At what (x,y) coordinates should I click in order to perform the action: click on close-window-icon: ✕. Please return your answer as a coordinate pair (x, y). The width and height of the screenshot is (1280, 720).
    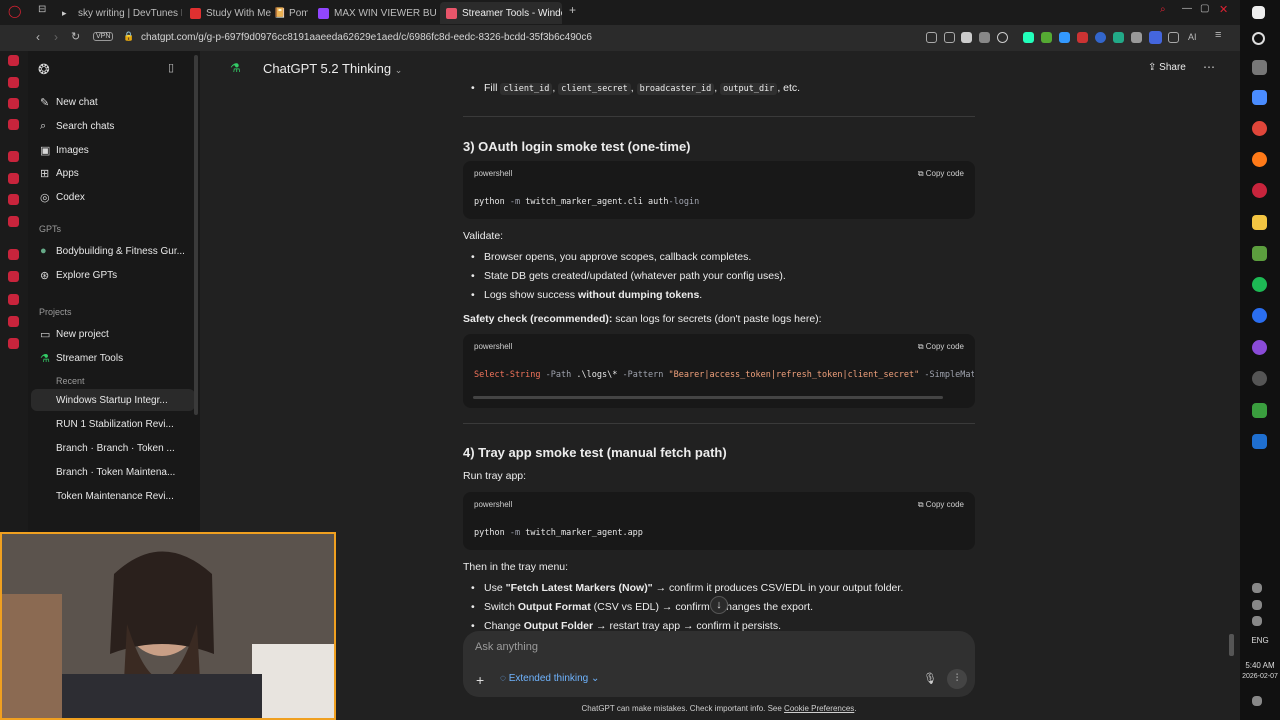
    Looking at the image, I should click on (1223, 9).